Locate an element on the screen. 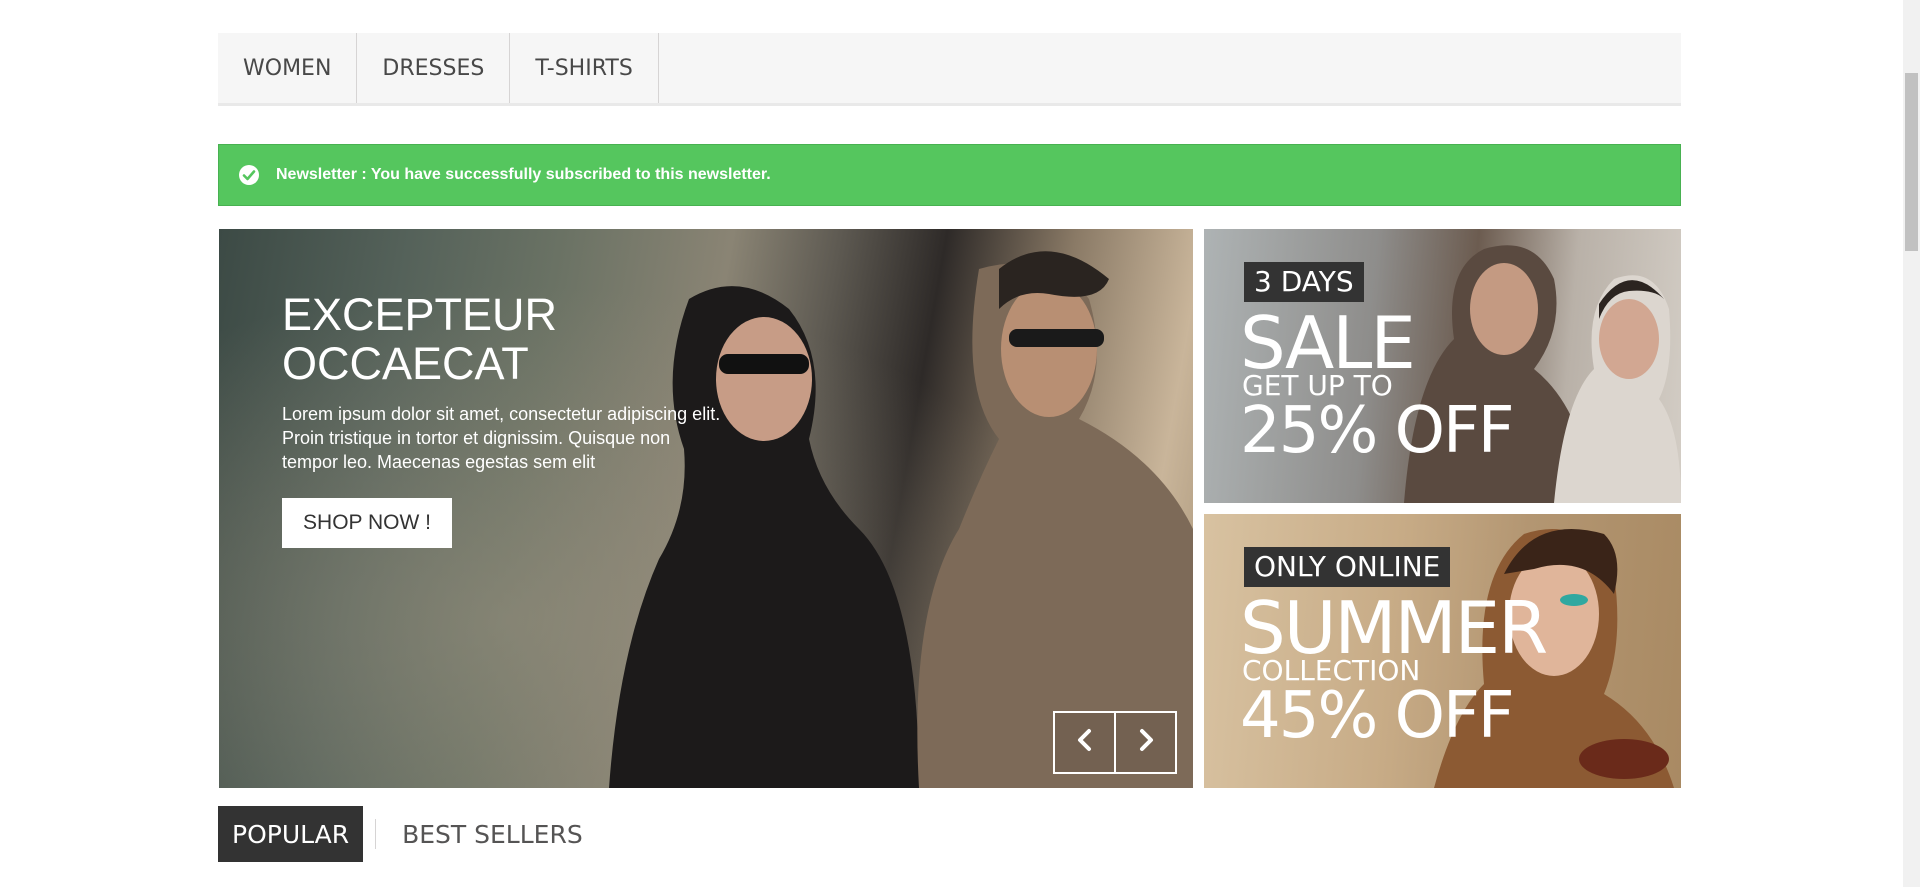  tab-divider is located at coordinates (376, 834).